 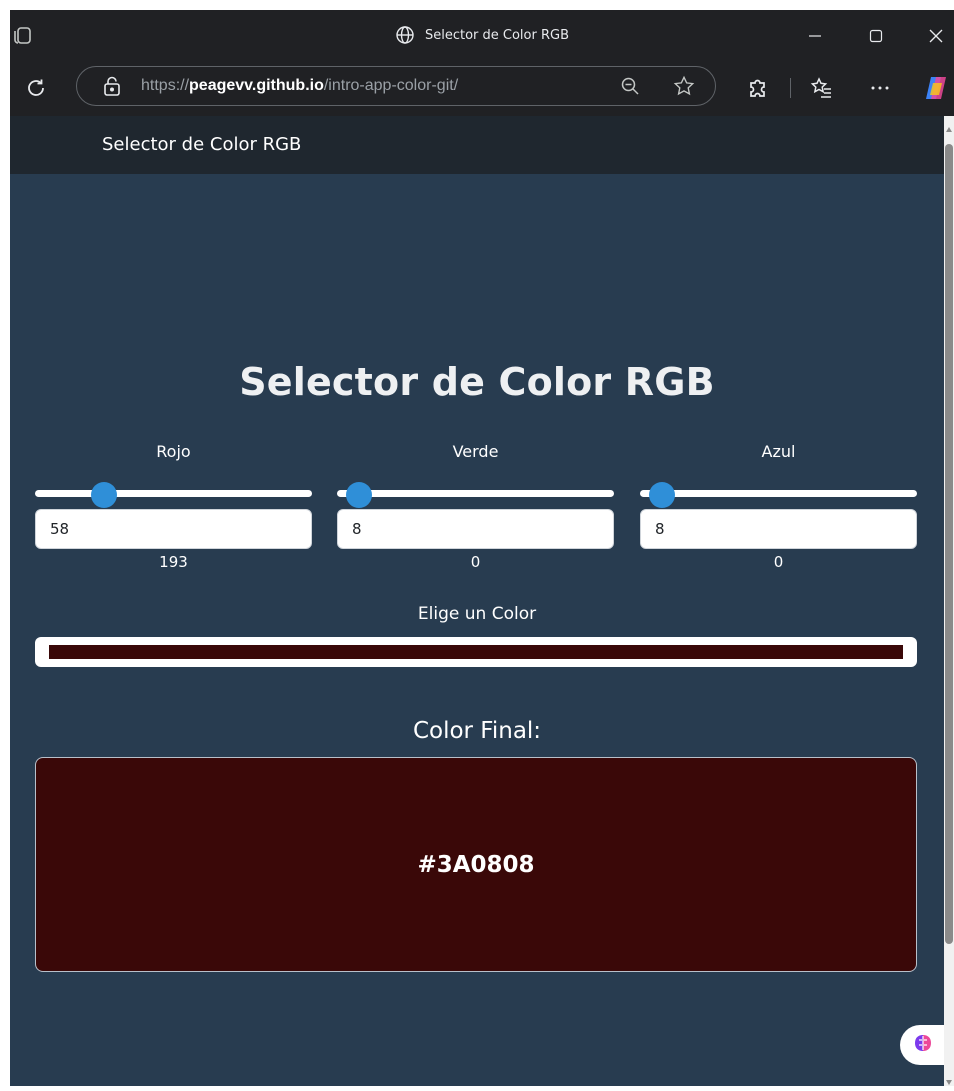 What do you see at coordinates (201, 145) in the screenshot?
I see `navbar-brand: Selector de Color RGB` at bounding box center [201, 145].